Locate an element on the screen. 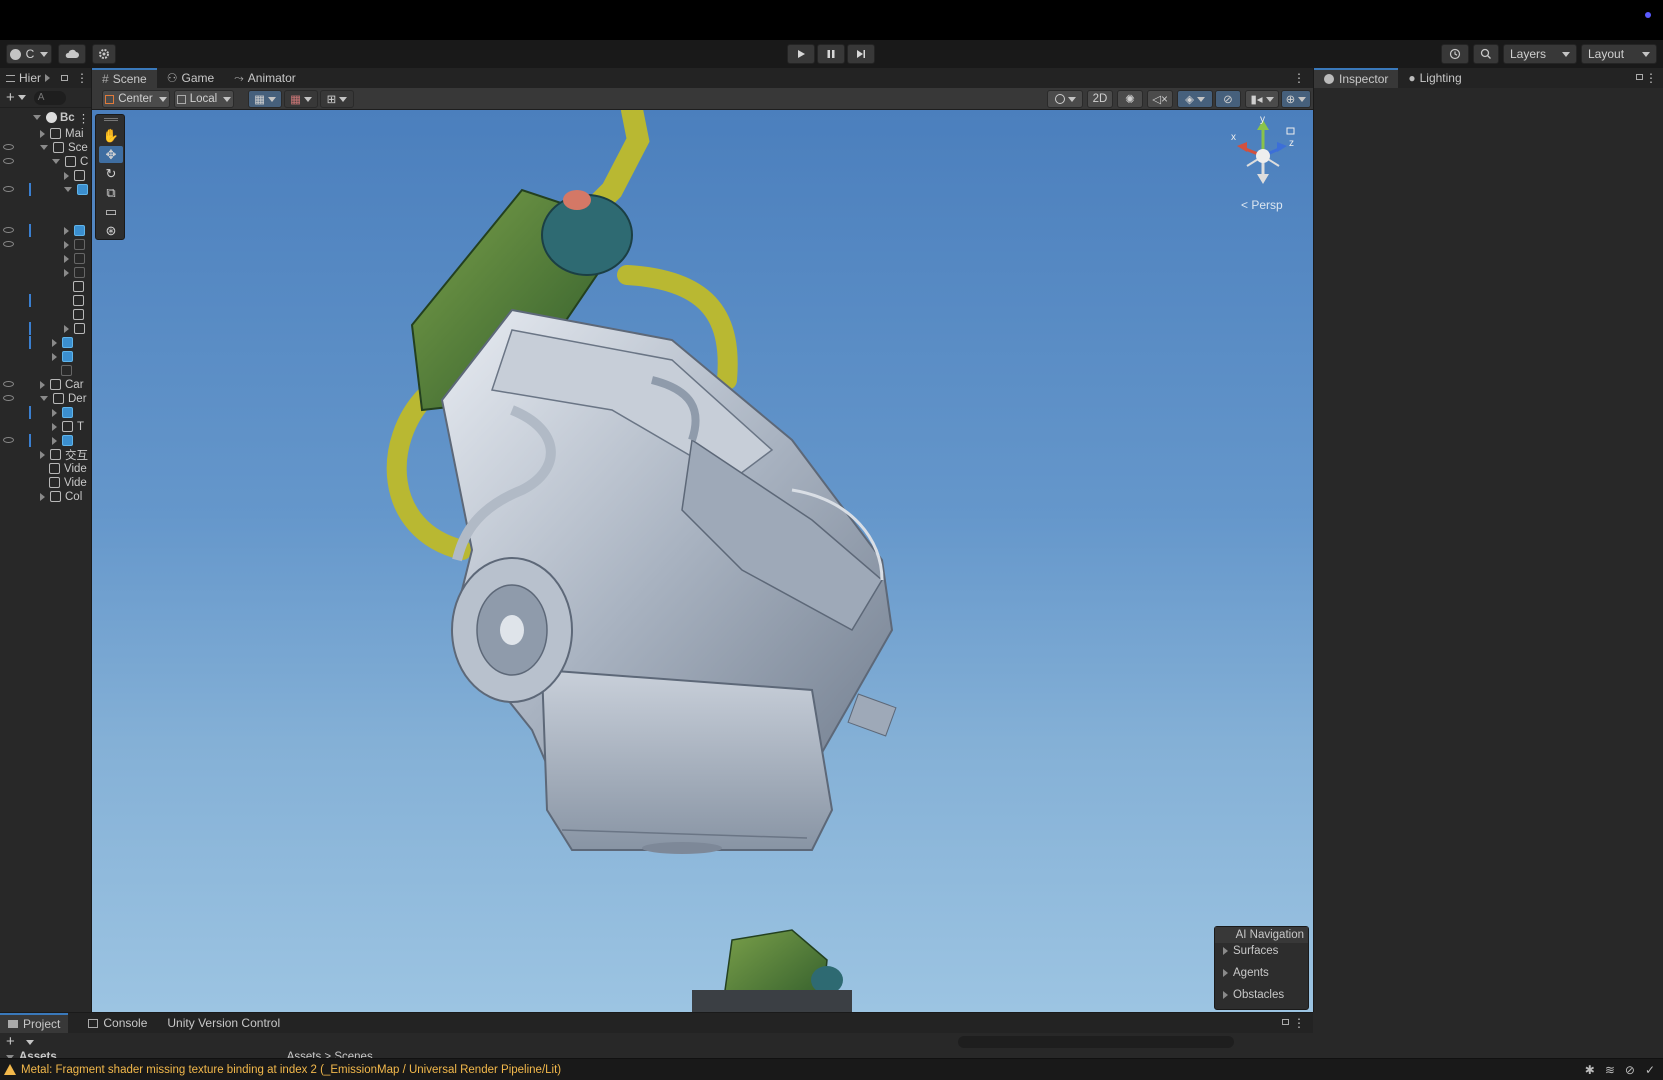  hierarchy-search-input: A is located at coordinates (49, 97).